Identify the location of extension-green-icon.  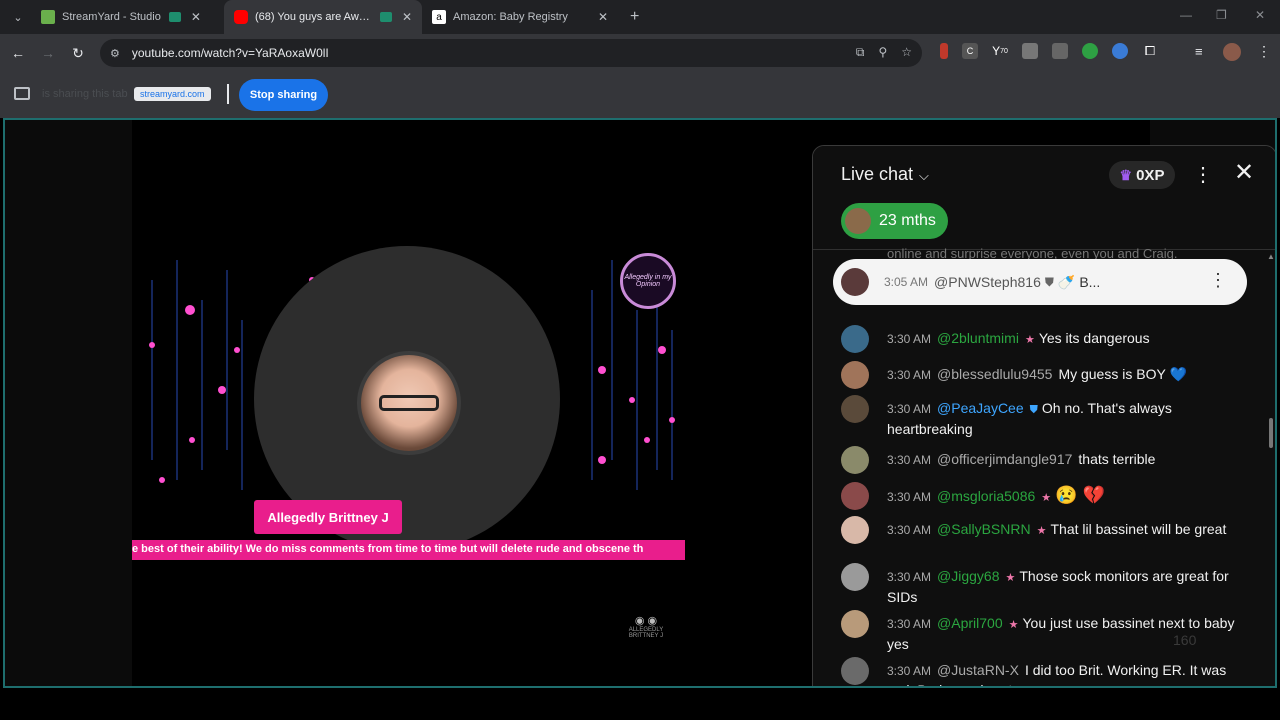
(1090, 51).